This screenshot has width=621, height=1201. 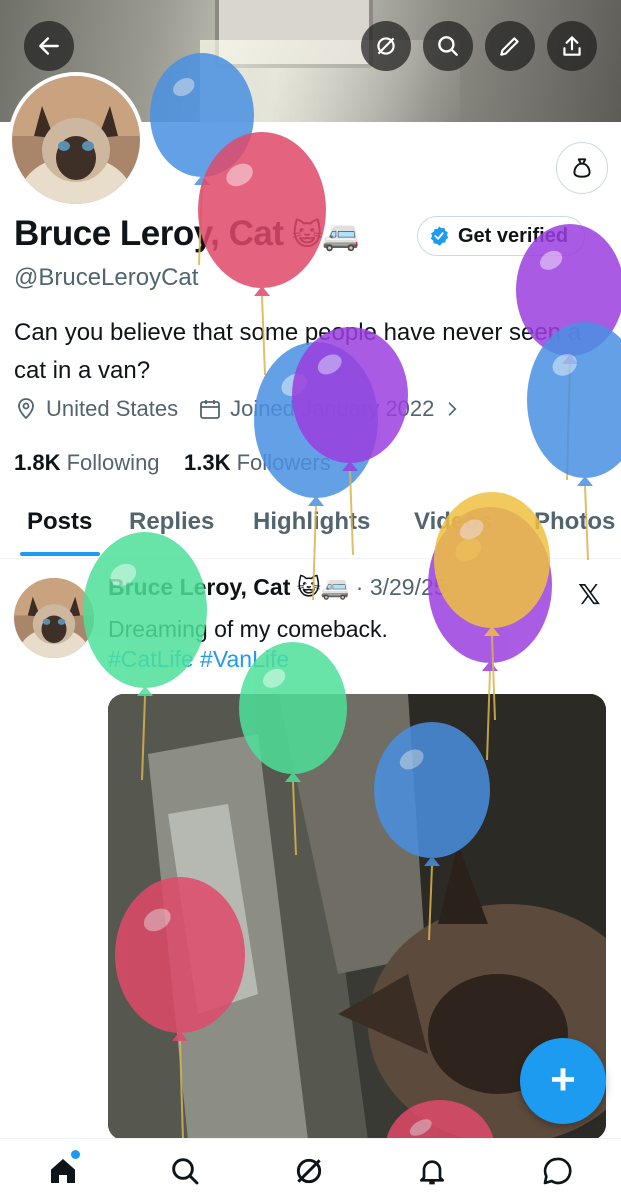 I want to click on following-count: 1.8K, so click(x=37, y=462).